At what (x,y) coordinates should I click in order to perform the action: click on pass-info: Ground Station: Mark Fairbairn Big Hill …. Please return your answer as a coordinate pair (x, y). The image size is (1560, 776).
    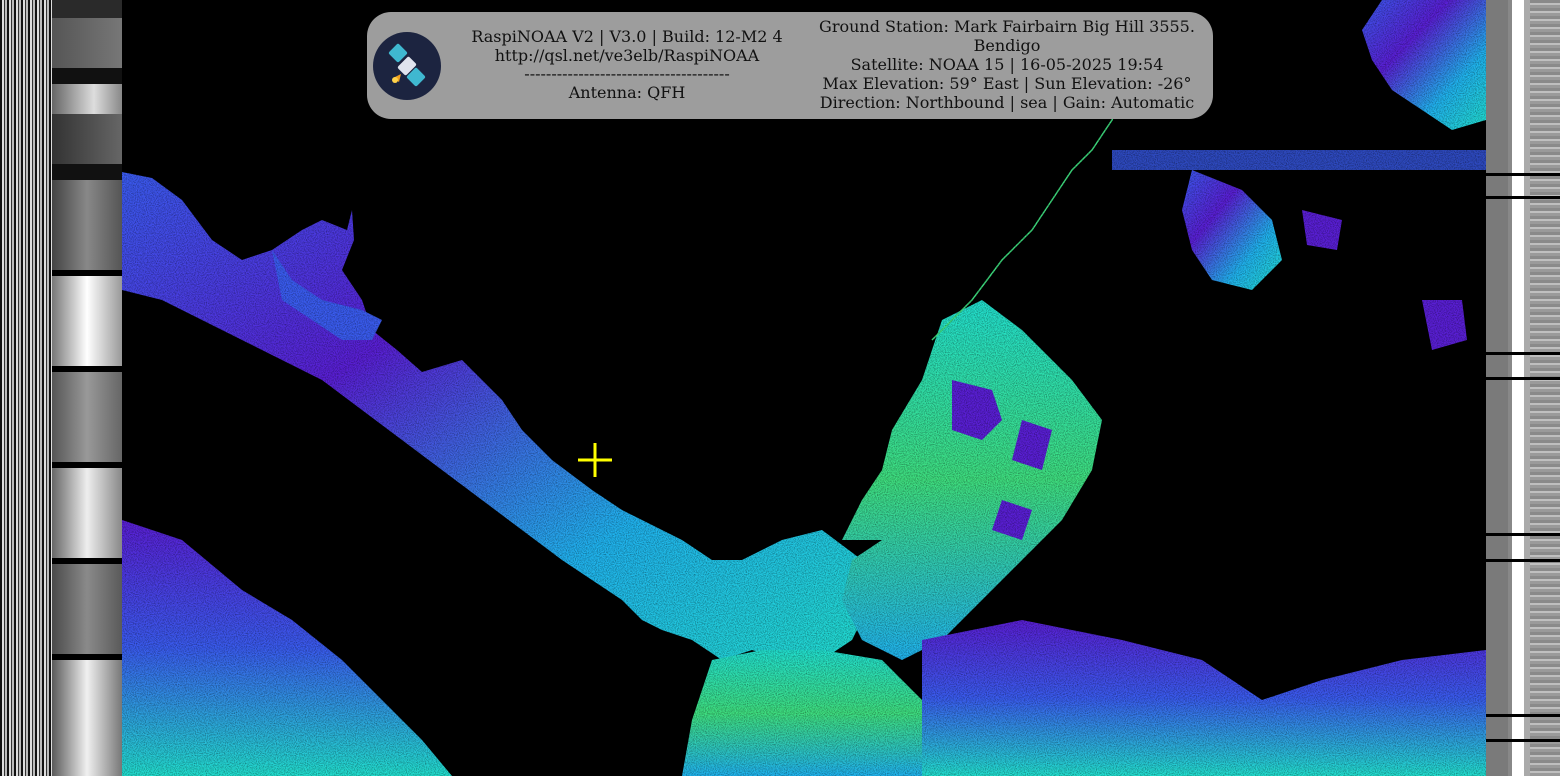
    Looking at the image, I should click on (1007, 64).